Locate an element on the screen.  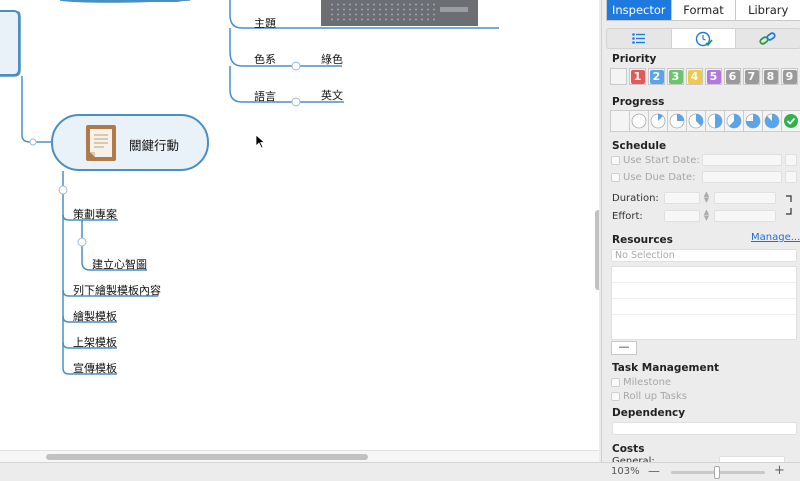
schedule-heading: Schedule is located at coordinates (639, 146).